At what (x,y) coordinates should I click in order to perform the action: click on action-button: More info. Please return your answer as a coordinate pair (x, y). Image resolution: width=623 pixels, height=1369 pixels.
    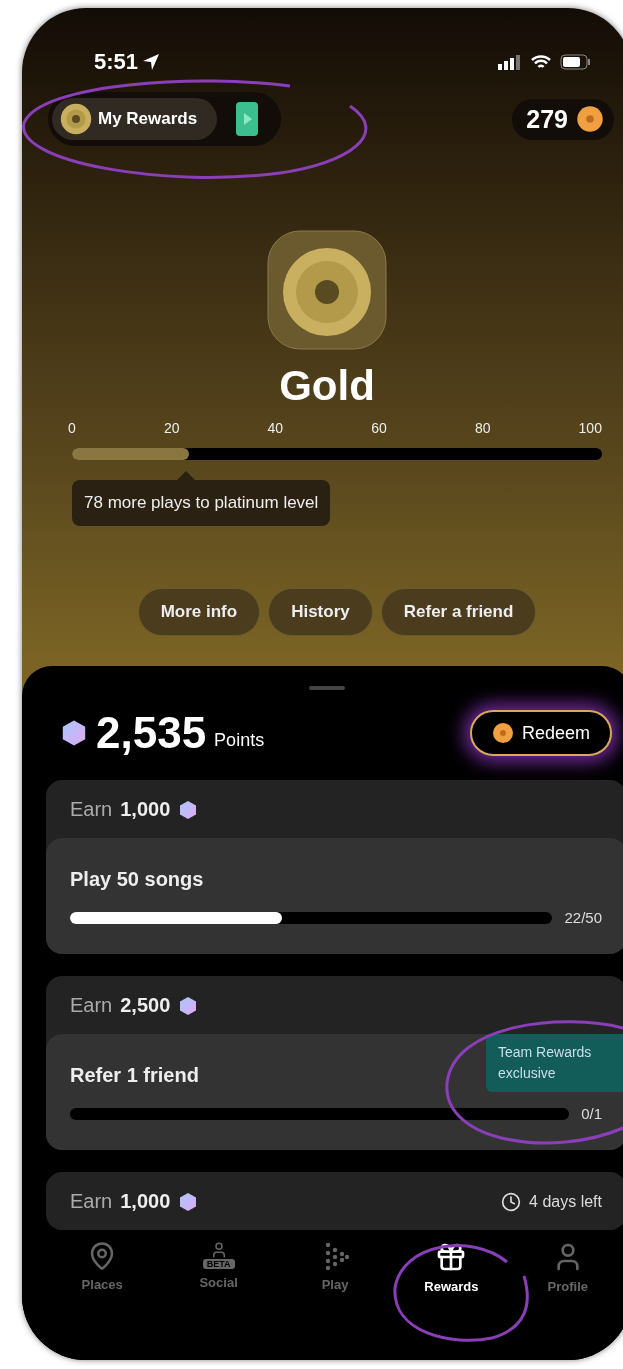
    Looking at the image, I should click on (199, 612).